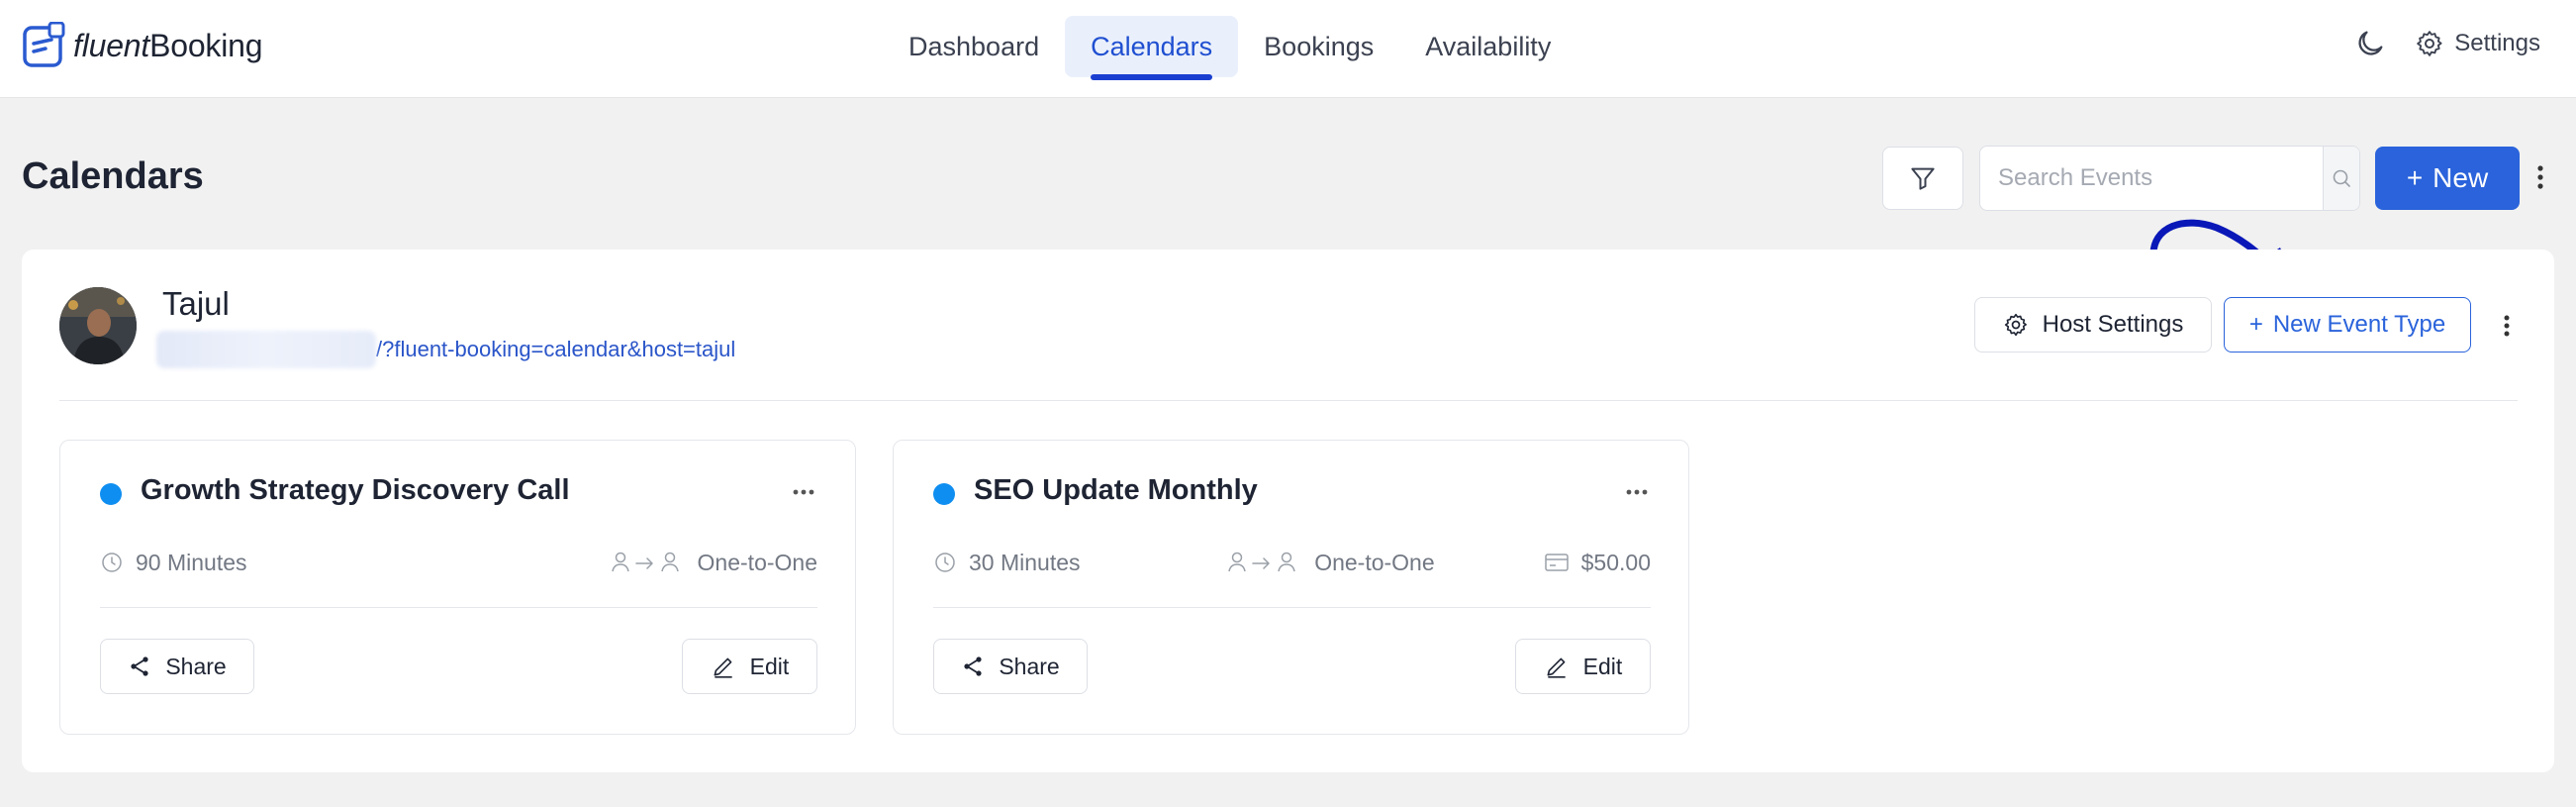 This screenshot has width=2576, height=807. I want to click on new-calendar-button: + New, so click(2447, 178).